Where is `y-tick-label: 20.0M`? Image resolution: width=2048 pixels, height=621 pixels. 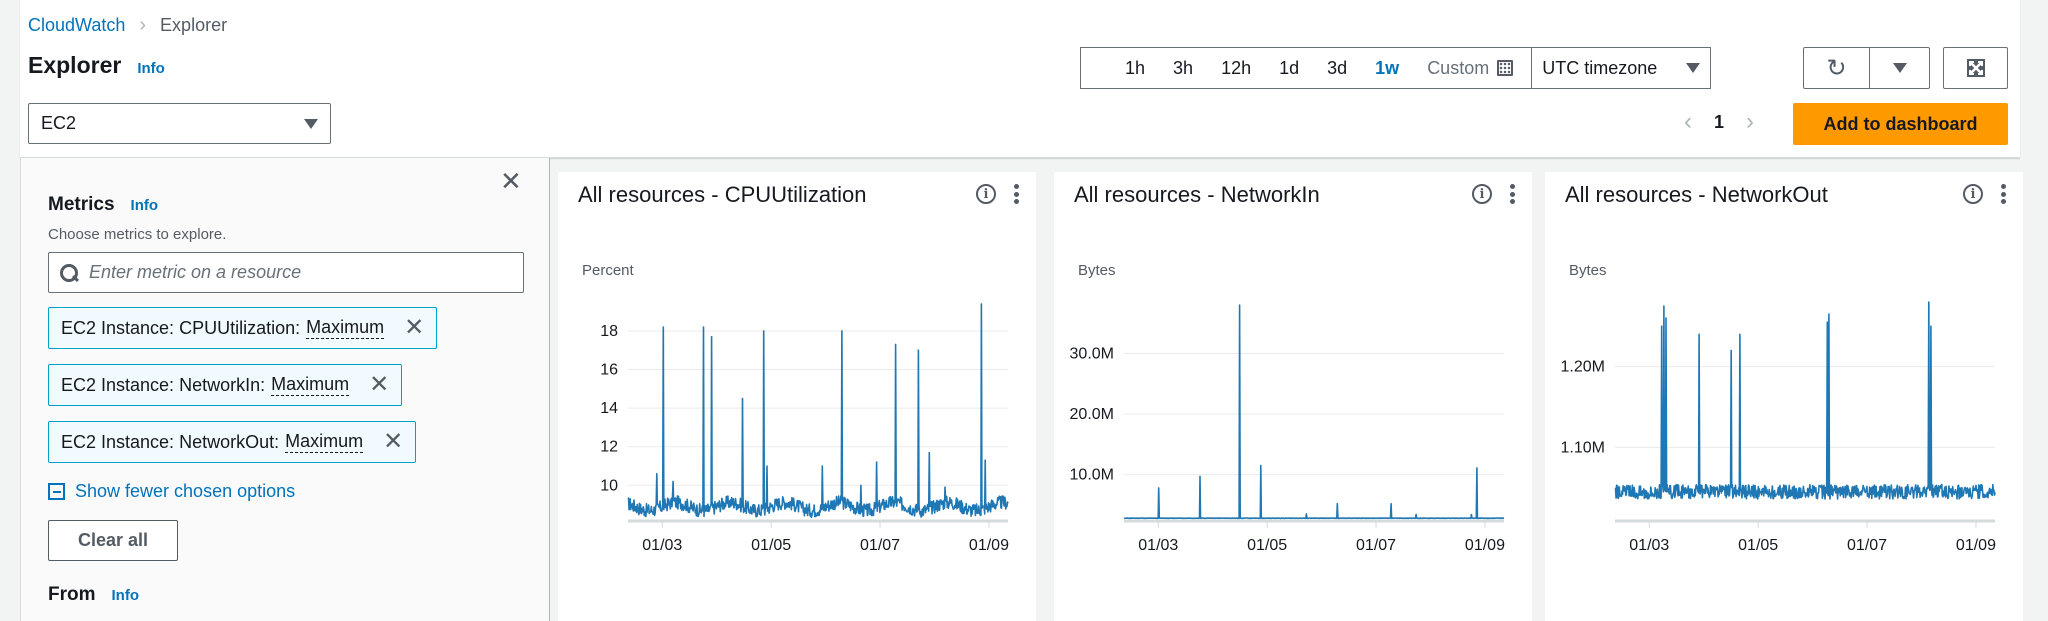
y-tick-label: 20.0M is located at coordinates (1092, 414).